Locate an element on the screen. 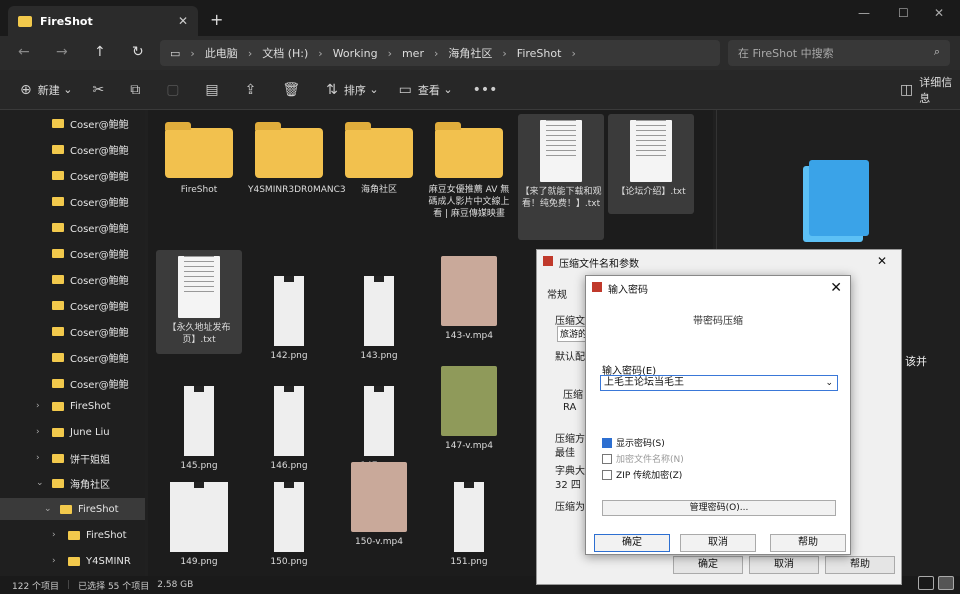 This screenshot has width=960, height=594. sidebar-item-selected: ⌄ FireShot is located at coordinates (72, 509).